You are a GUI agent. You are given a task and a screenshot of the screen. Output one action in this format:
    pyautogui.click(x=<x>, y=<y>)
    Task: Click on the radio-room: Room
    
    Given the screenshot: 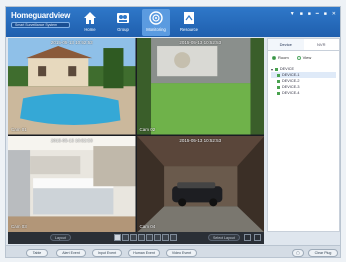 What is the action you would take?
    pyautogui.click(x=280, y=57)
    